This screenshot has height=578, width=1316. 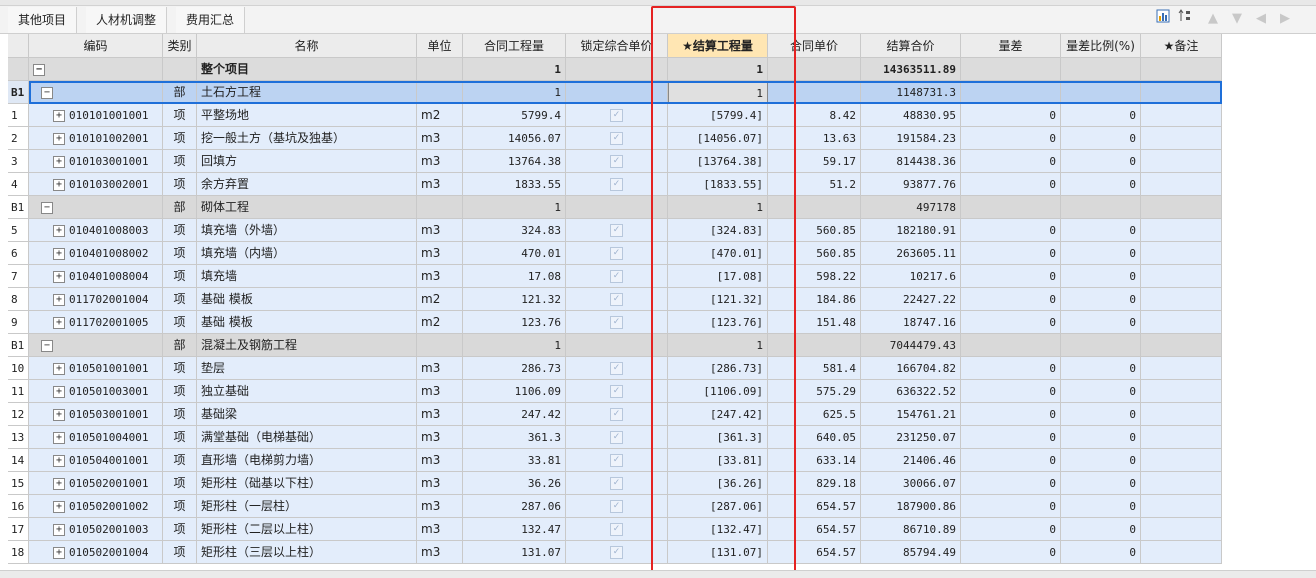 I want to click on price-cell: 625.5, so click(x=814, y=414).